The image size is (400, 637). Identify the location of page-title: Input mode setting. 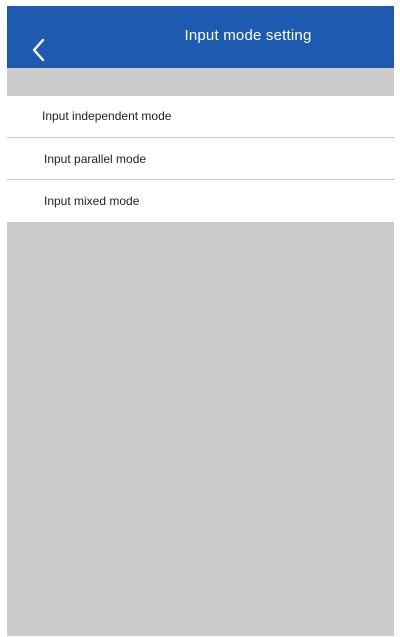
(248, 35).